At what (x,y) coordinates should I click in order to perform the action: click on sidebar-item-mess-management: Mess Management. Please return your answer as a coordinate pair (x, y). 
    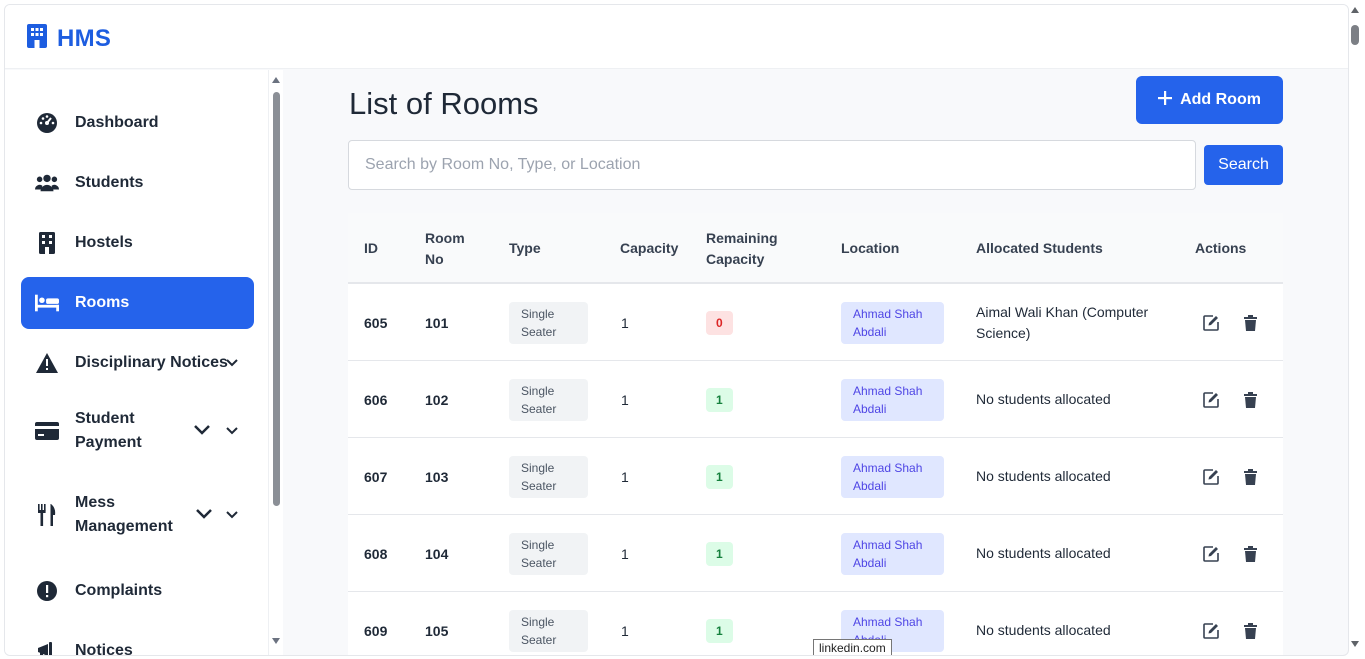
    Looking at the image, I should click on (137, 515).